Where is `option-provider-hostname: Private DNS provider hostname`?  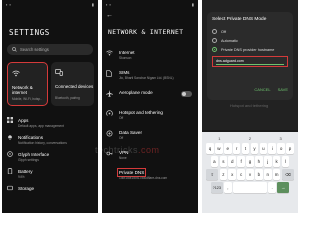
option-provider-hostname: Private DNS provider hostname is located at coordinates (250, 49).